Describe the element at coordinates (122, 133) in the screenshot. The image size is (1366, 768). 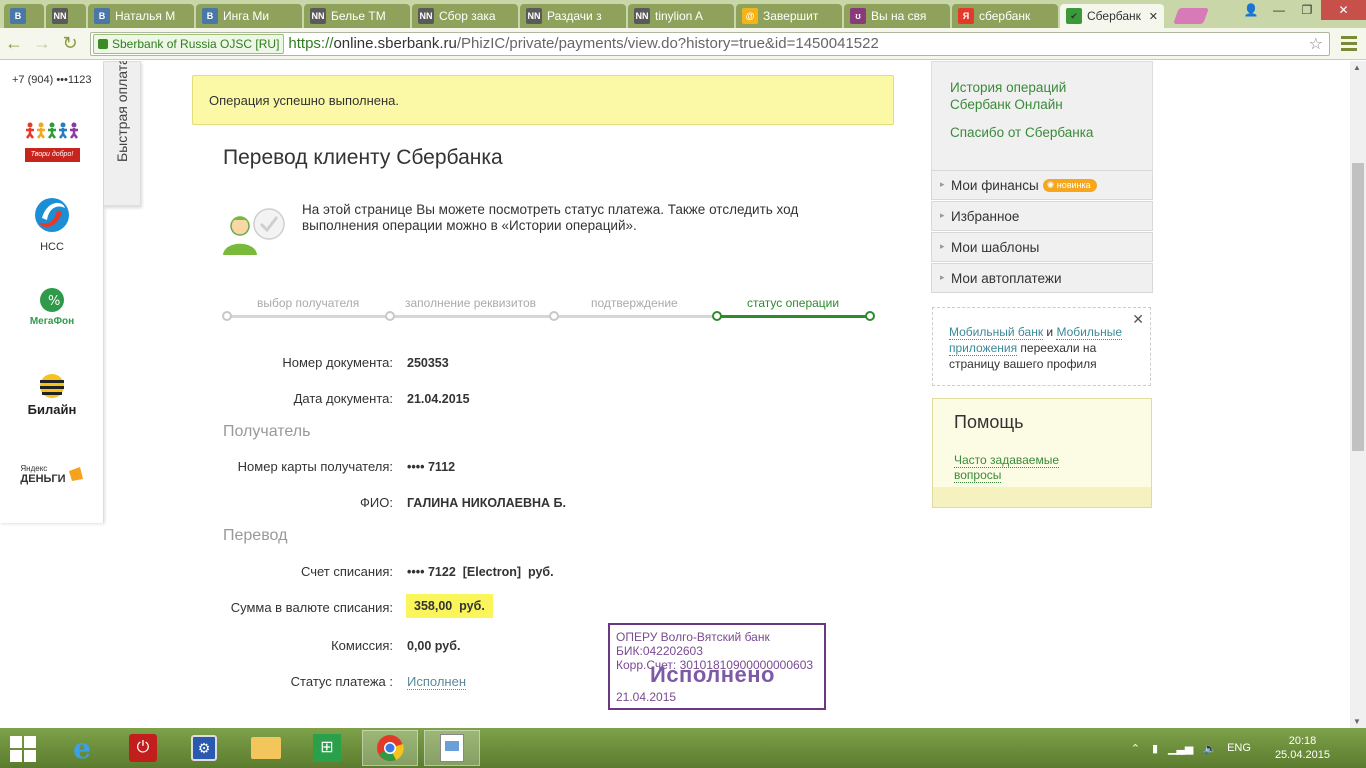
I see `quick-pay-tab: Быстрая оплата` at that location.